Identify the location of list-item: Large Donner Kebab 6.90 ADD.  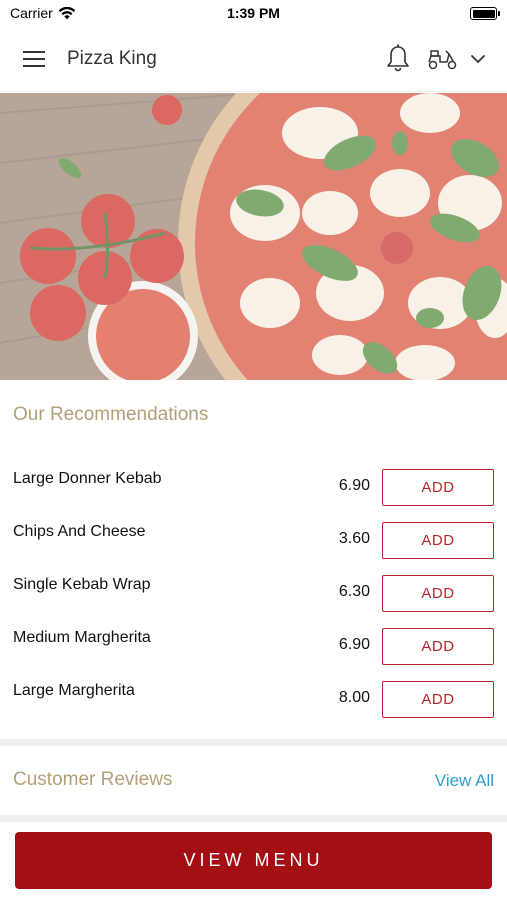
(253, 488).